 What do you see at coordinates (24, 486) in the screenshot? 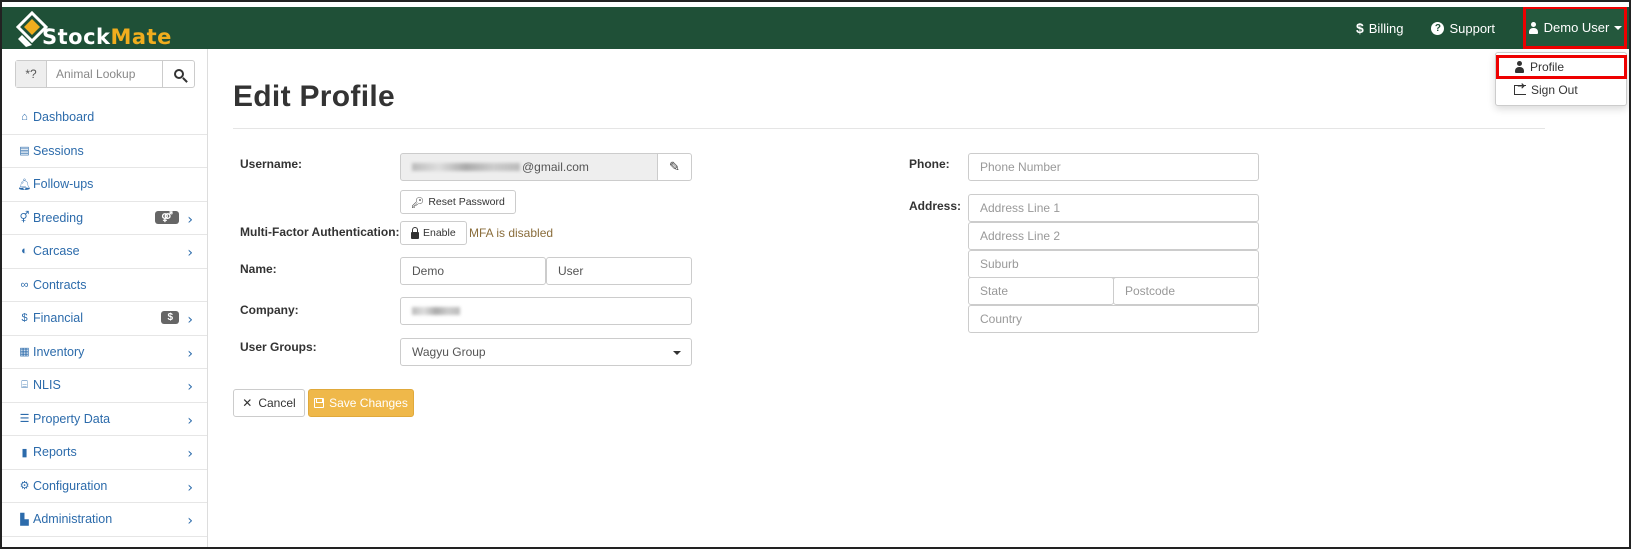
I see `gear-icon: ⚙` at bounding box center [24, 486].